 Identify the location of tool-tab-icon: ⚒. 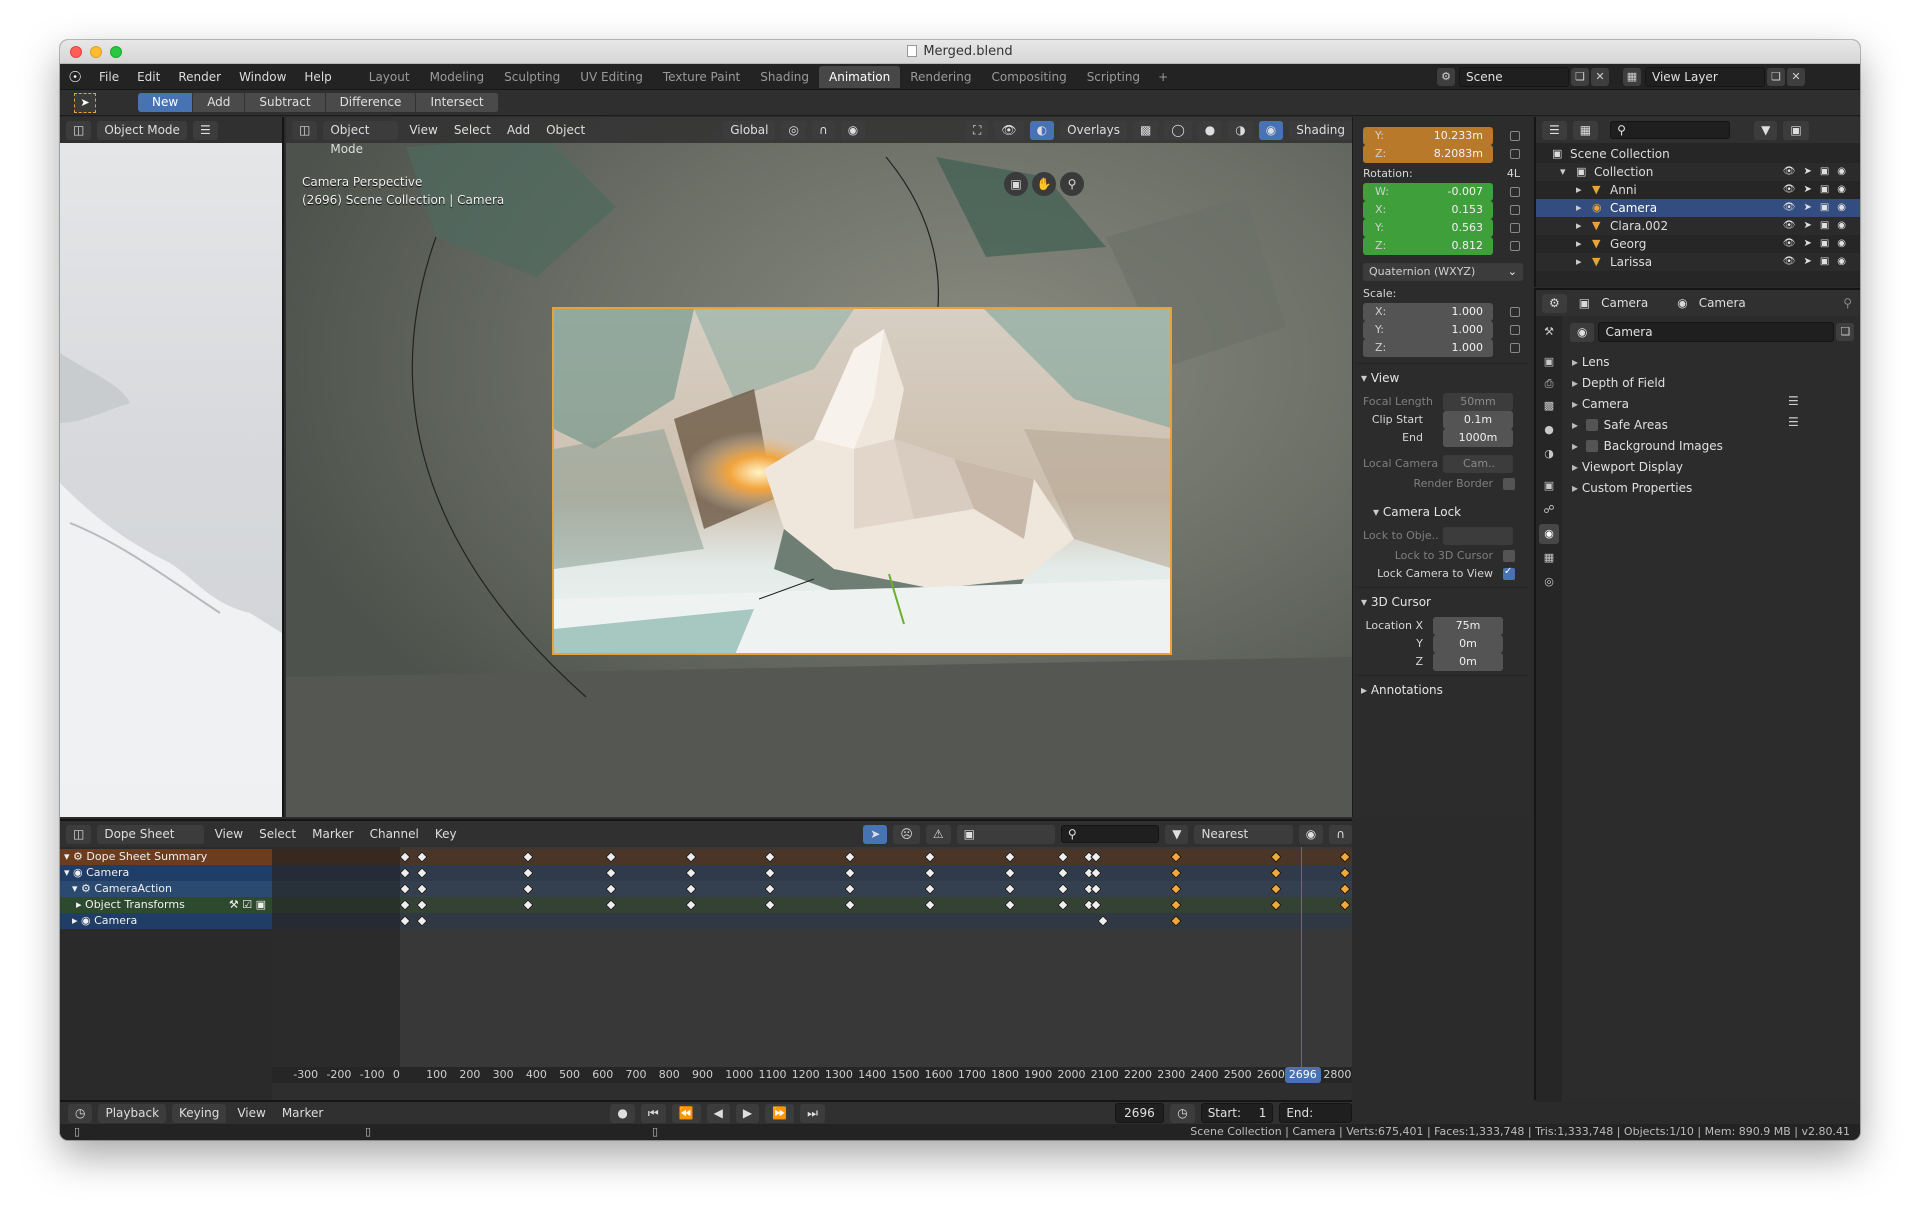
(1549, 332).